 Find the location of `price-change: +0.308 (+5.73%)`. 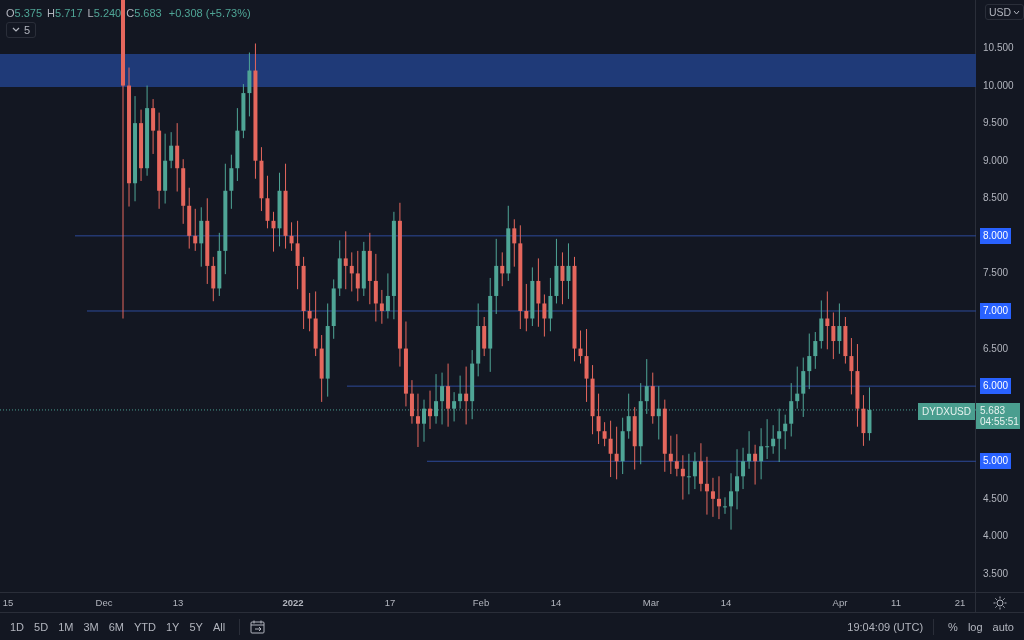

price-change: +0.308 (+5.73%) is located at coordinates (209, 13).